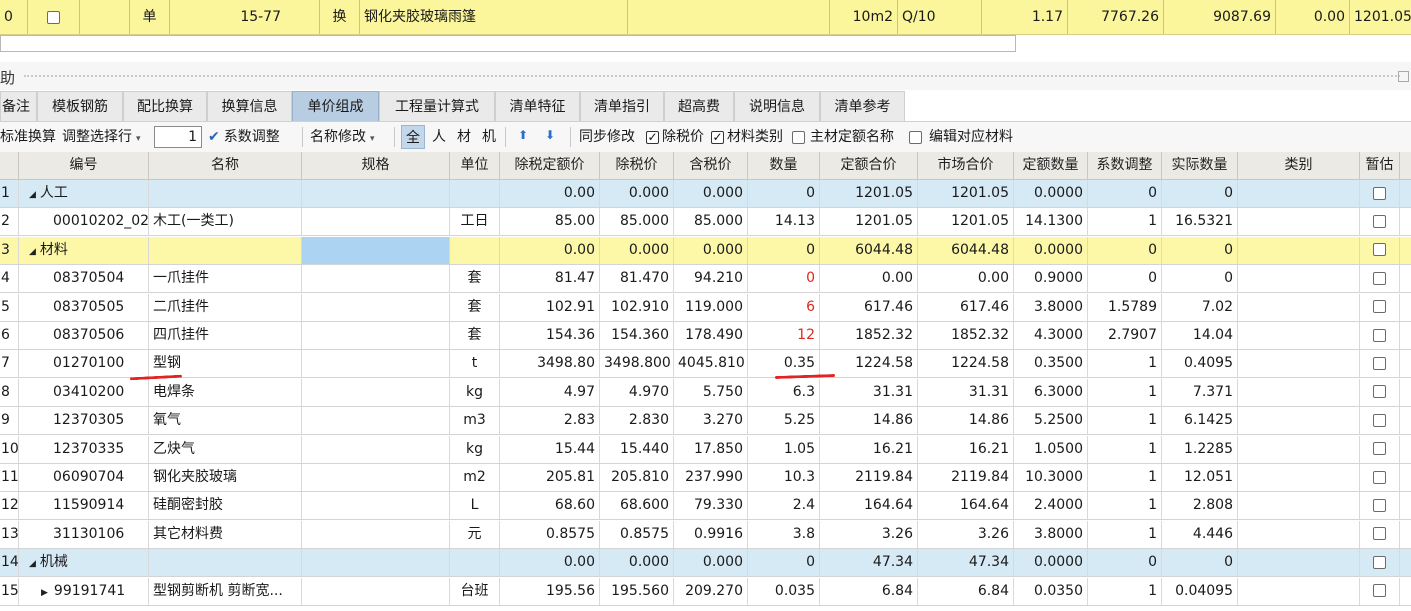 The height and width of the screenshot is (611, 1411). Describe the element at coordinates (784, 506) in the screenshot. I see `cell-qty: 2.4` at that location.